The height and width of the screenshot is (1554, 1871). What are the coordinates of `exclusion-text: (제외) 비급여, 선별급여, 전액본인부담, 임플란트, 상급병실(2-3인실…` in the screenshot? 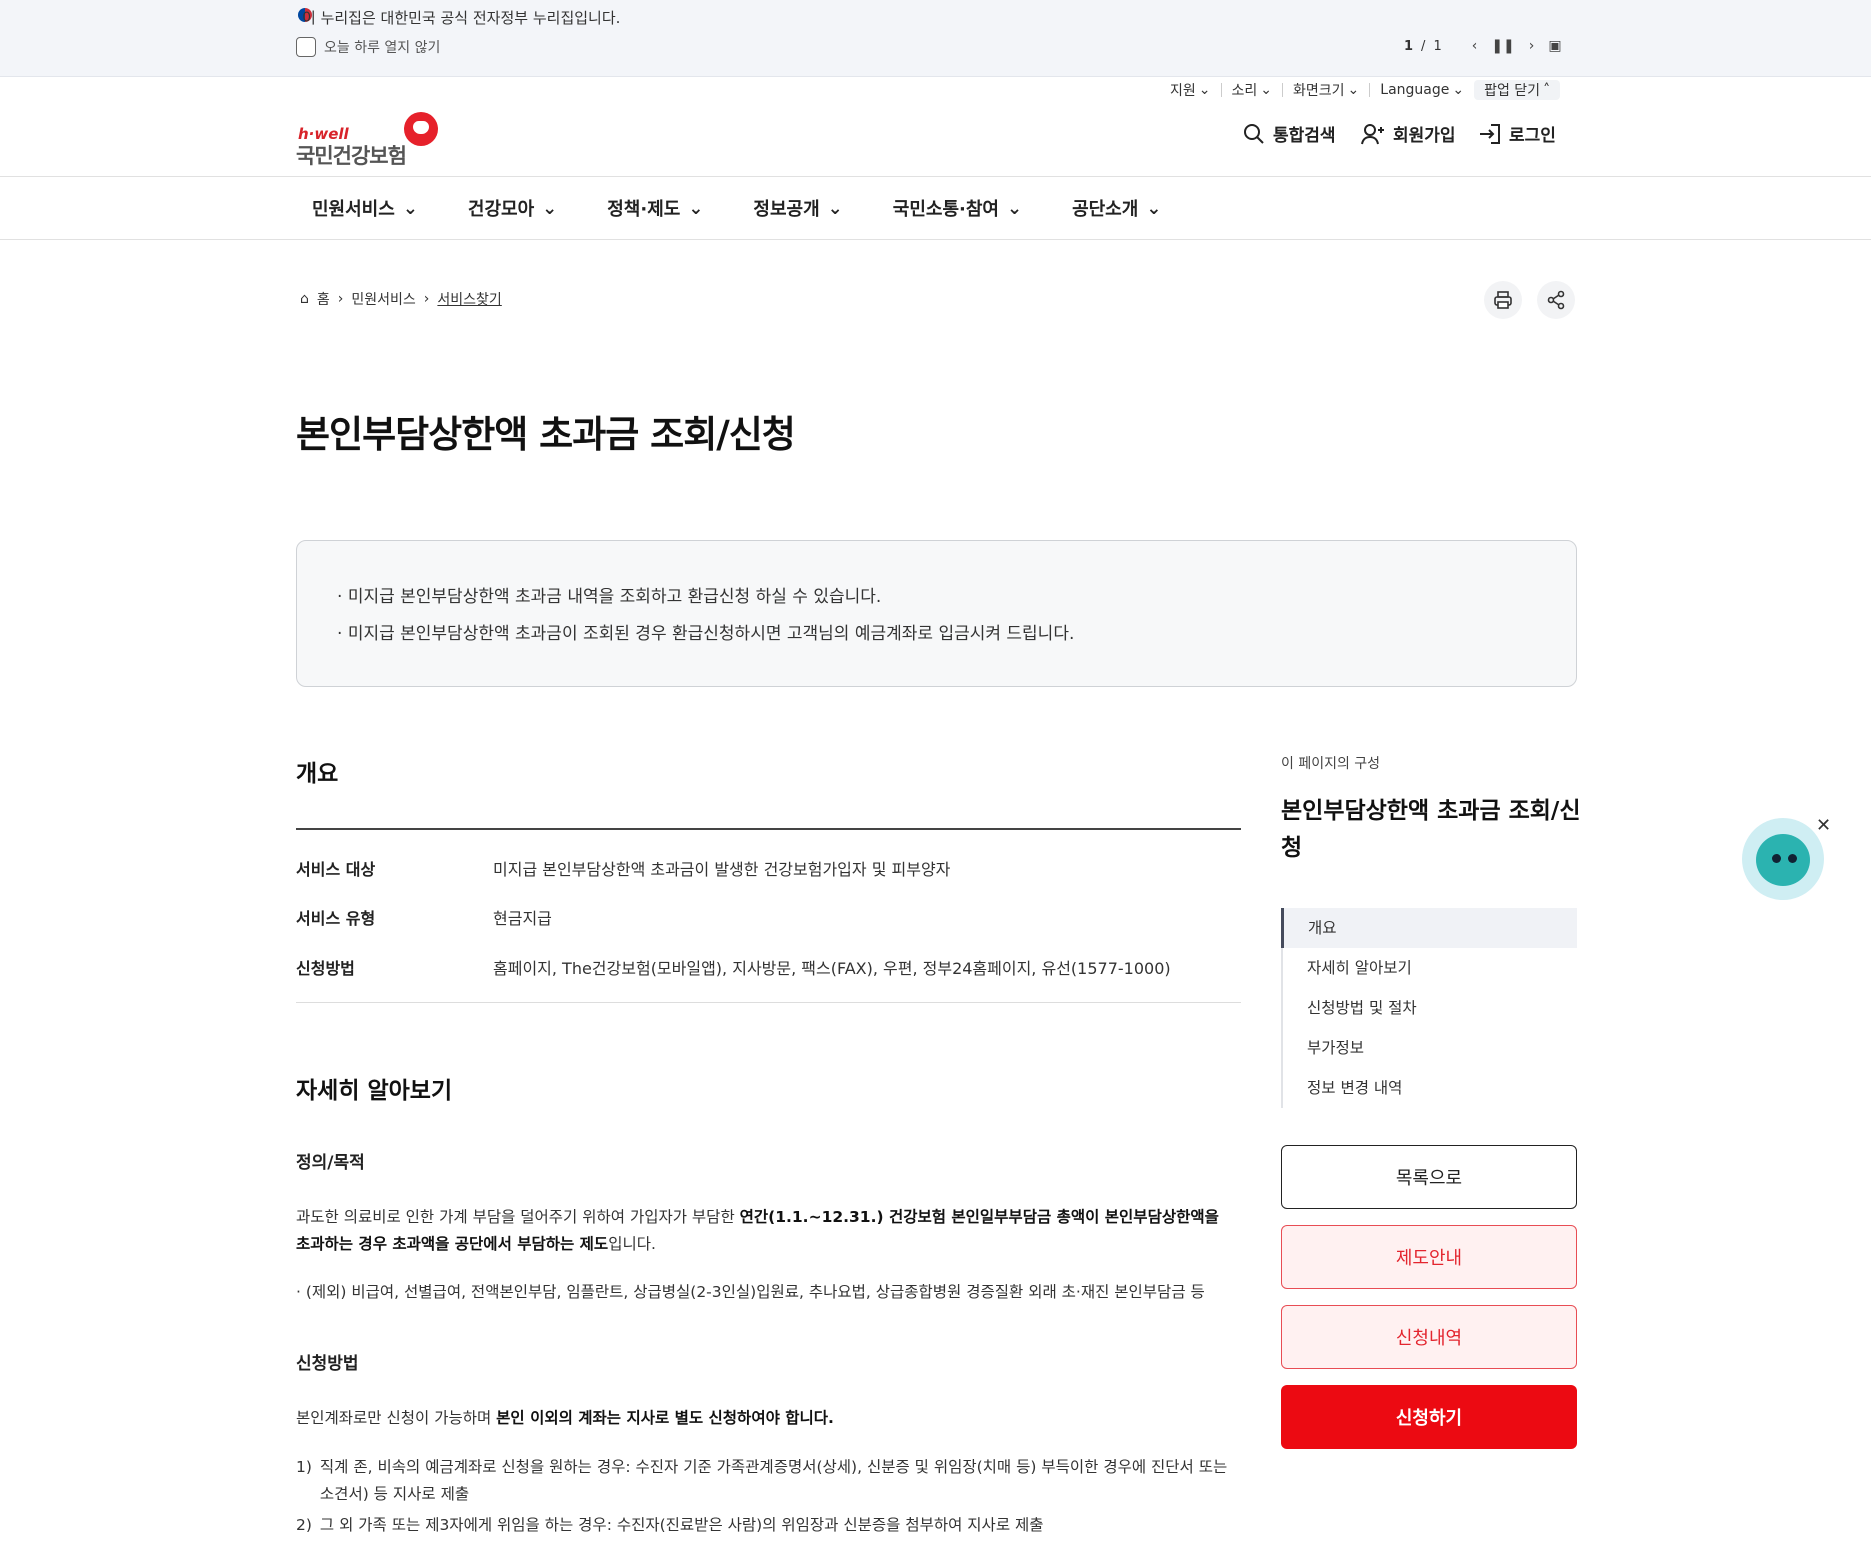 It's located at (755, 1292).